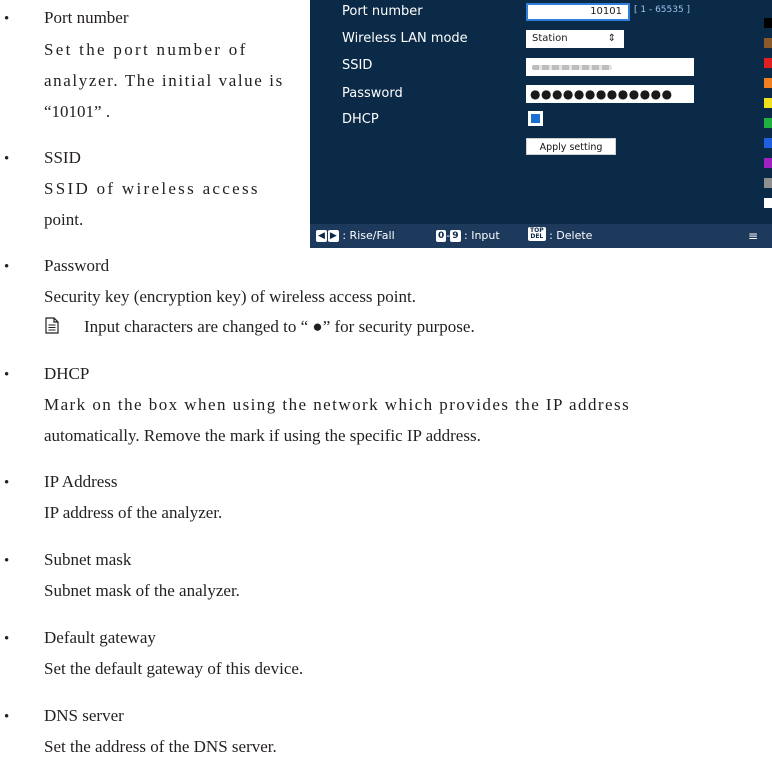  I want to click on ssid-label: SSID, so click(357, 65).